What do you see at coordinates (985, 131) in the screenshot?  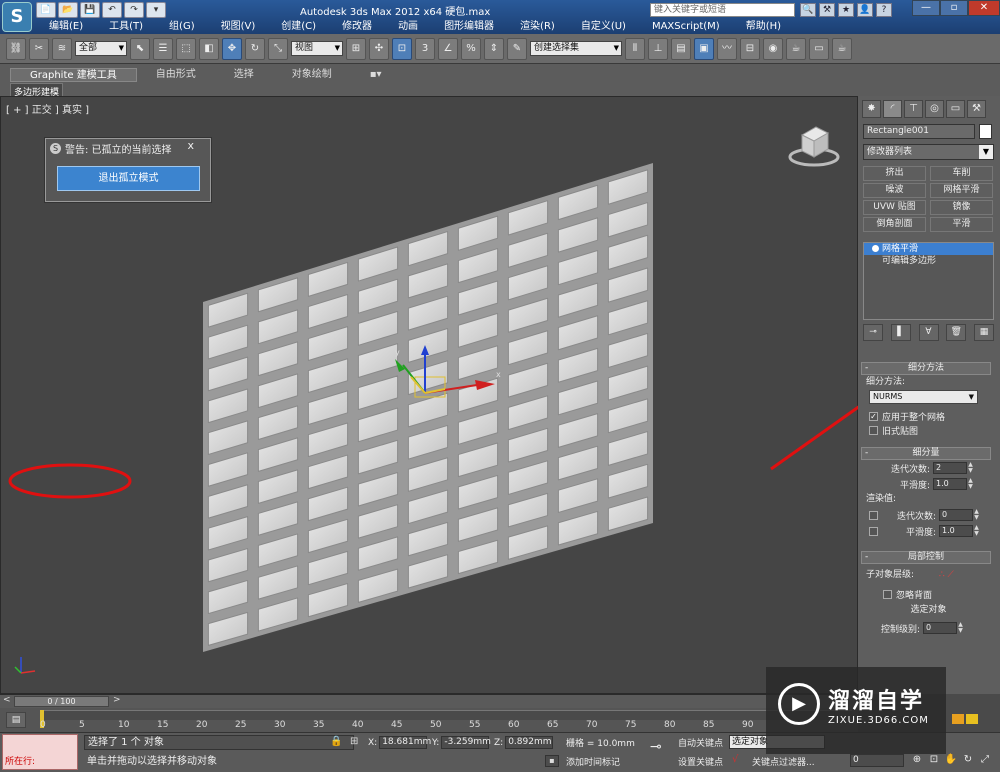 I see `object-color-swatch` at bounding box center [985, 131].